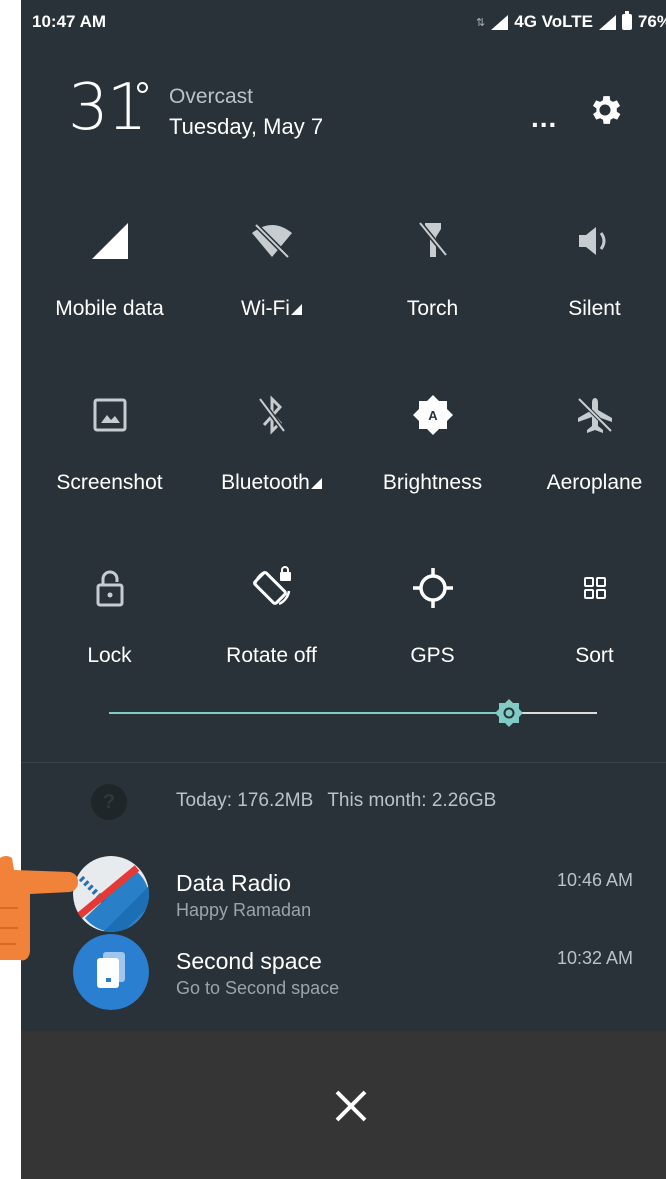  What do you see at coordinates (595, 241) in the screenshot?
I see `speaker-icon` at bounding box center [595, 241].